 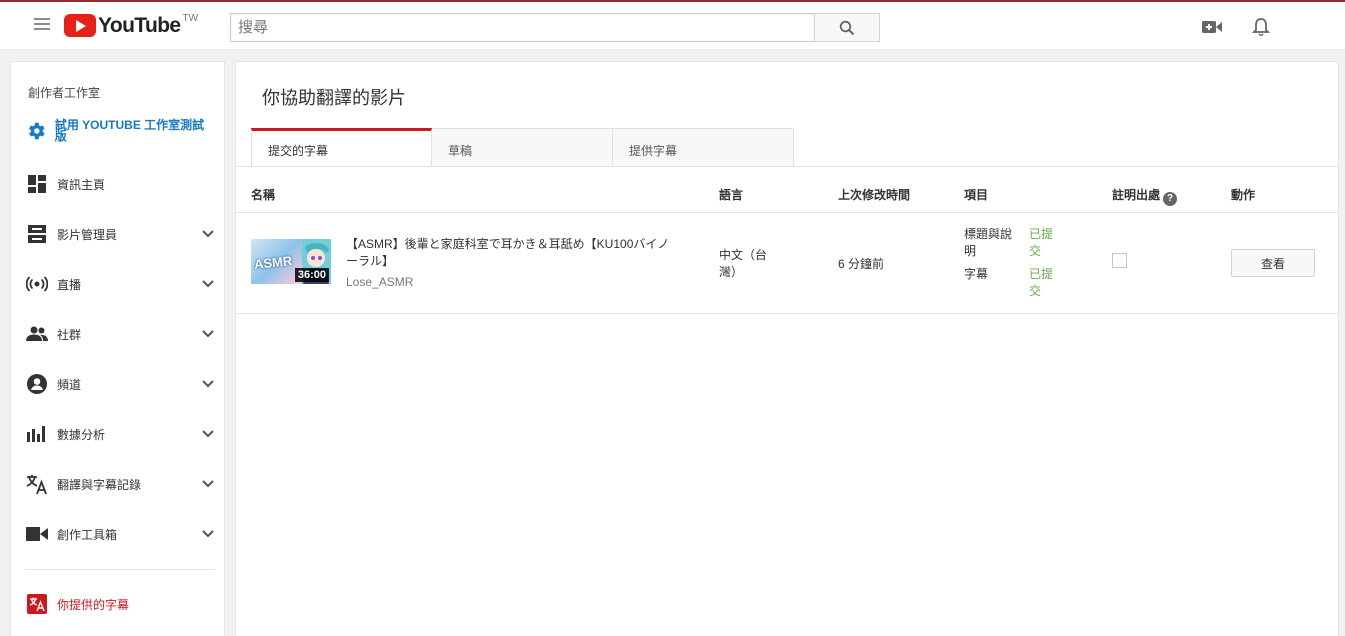 What do you see at coordinates (120, 184) in the screenshot?
I see `sidebar-item-dashboard: 資訊主頁` at bounding box center [120, 184].